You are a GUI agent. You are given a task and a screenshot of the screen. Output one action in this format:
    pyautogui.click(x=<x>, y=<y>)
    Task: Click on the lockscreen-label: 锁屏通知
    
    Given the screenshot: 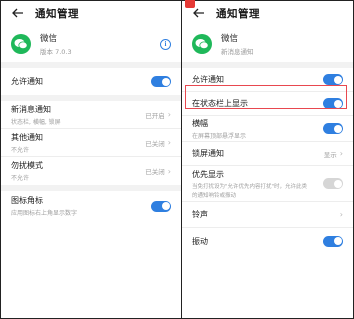 What is the action you would take?
    pyautogui.click(x=208, y=153)
    